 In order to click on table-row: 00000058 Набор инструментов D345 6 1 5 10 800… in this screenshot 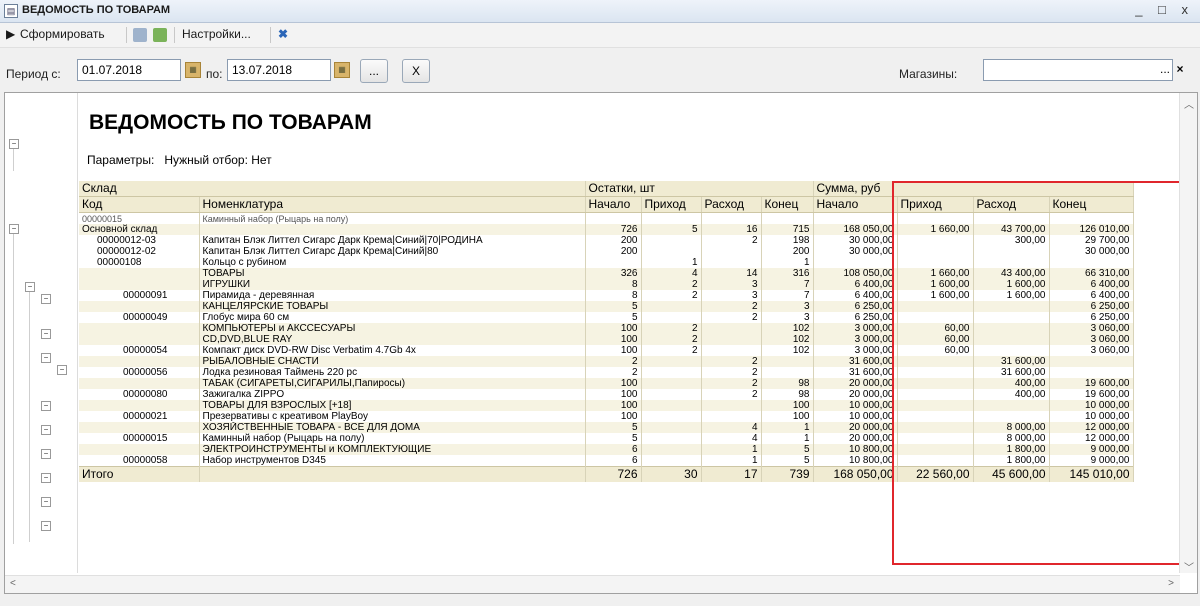, I will do `click(606, 461)`.